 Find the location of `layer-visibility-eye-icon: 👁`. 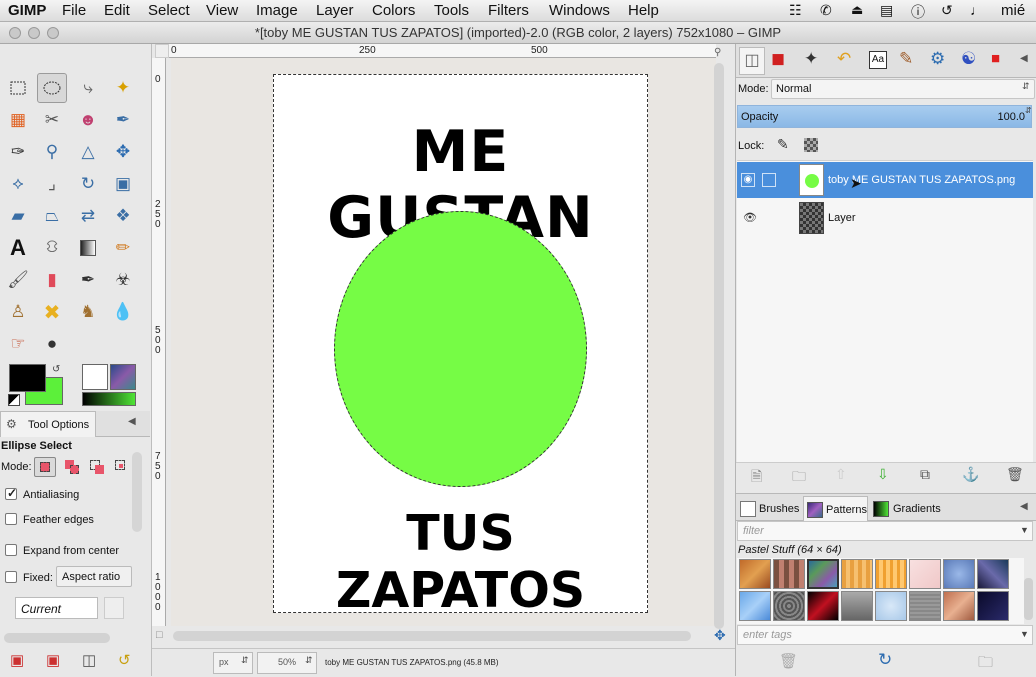

layer-visibility-eye-icon: 👁 is located at coordinates (750, 217).